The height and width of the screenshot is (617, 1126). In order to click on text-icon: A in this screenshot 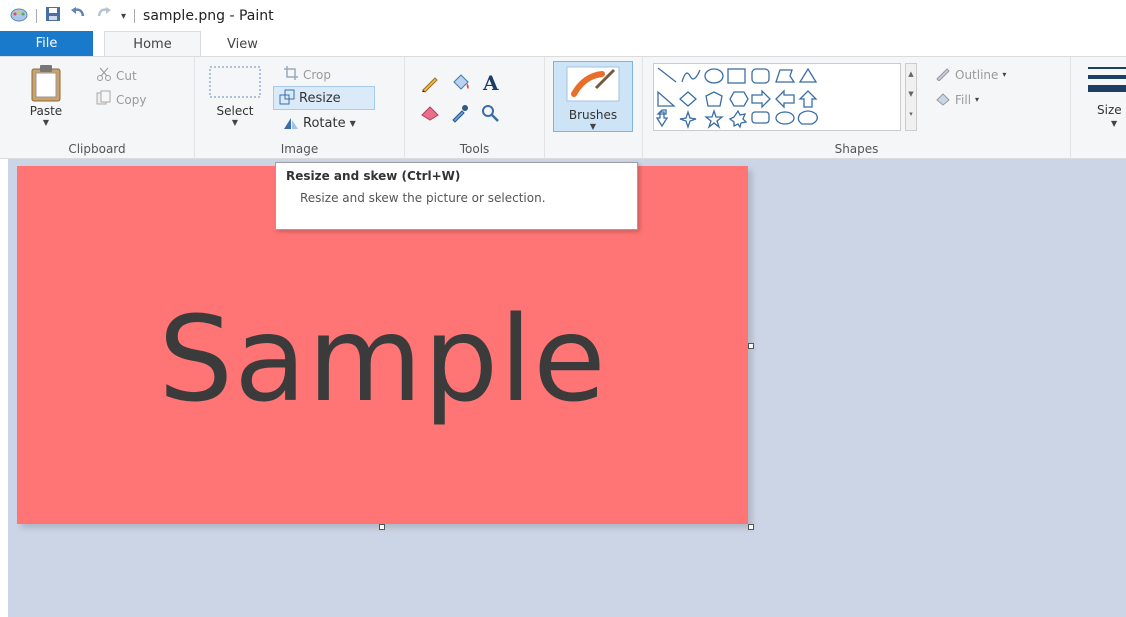, I will do `click(491, 83)`.